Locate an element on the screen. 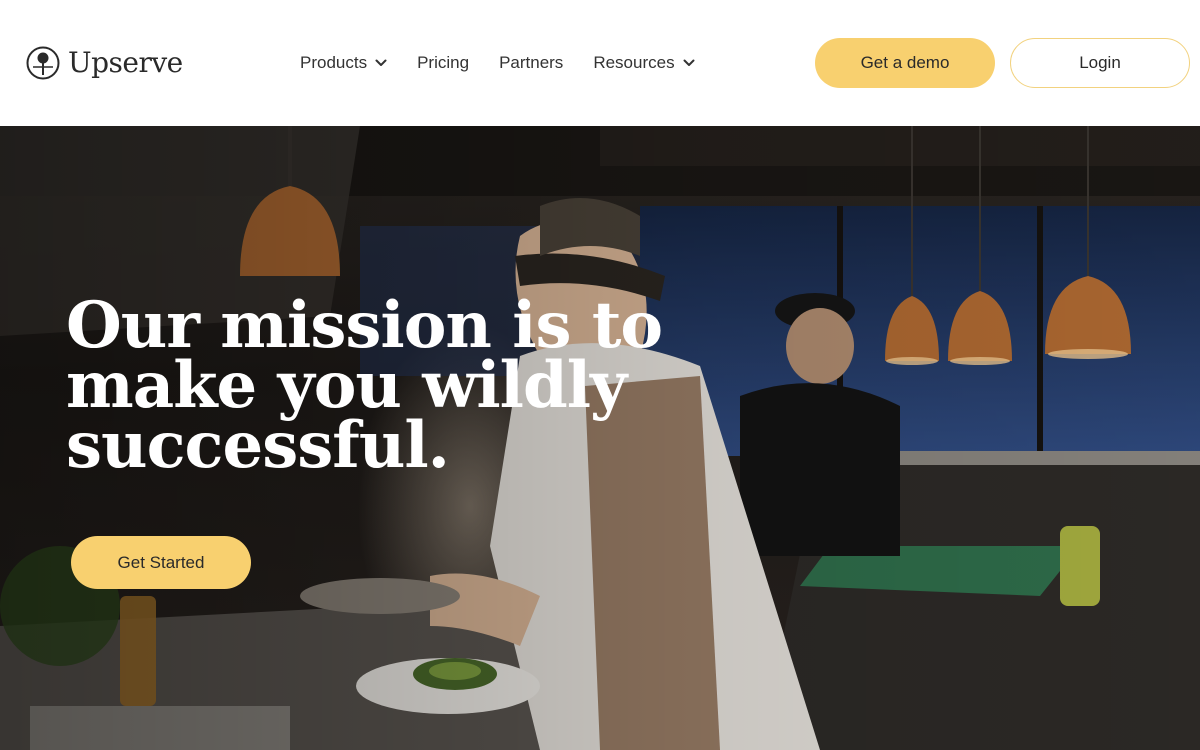 The image size is (1200, 750). nav-item-label: Products is located at coordinates (334, 62).